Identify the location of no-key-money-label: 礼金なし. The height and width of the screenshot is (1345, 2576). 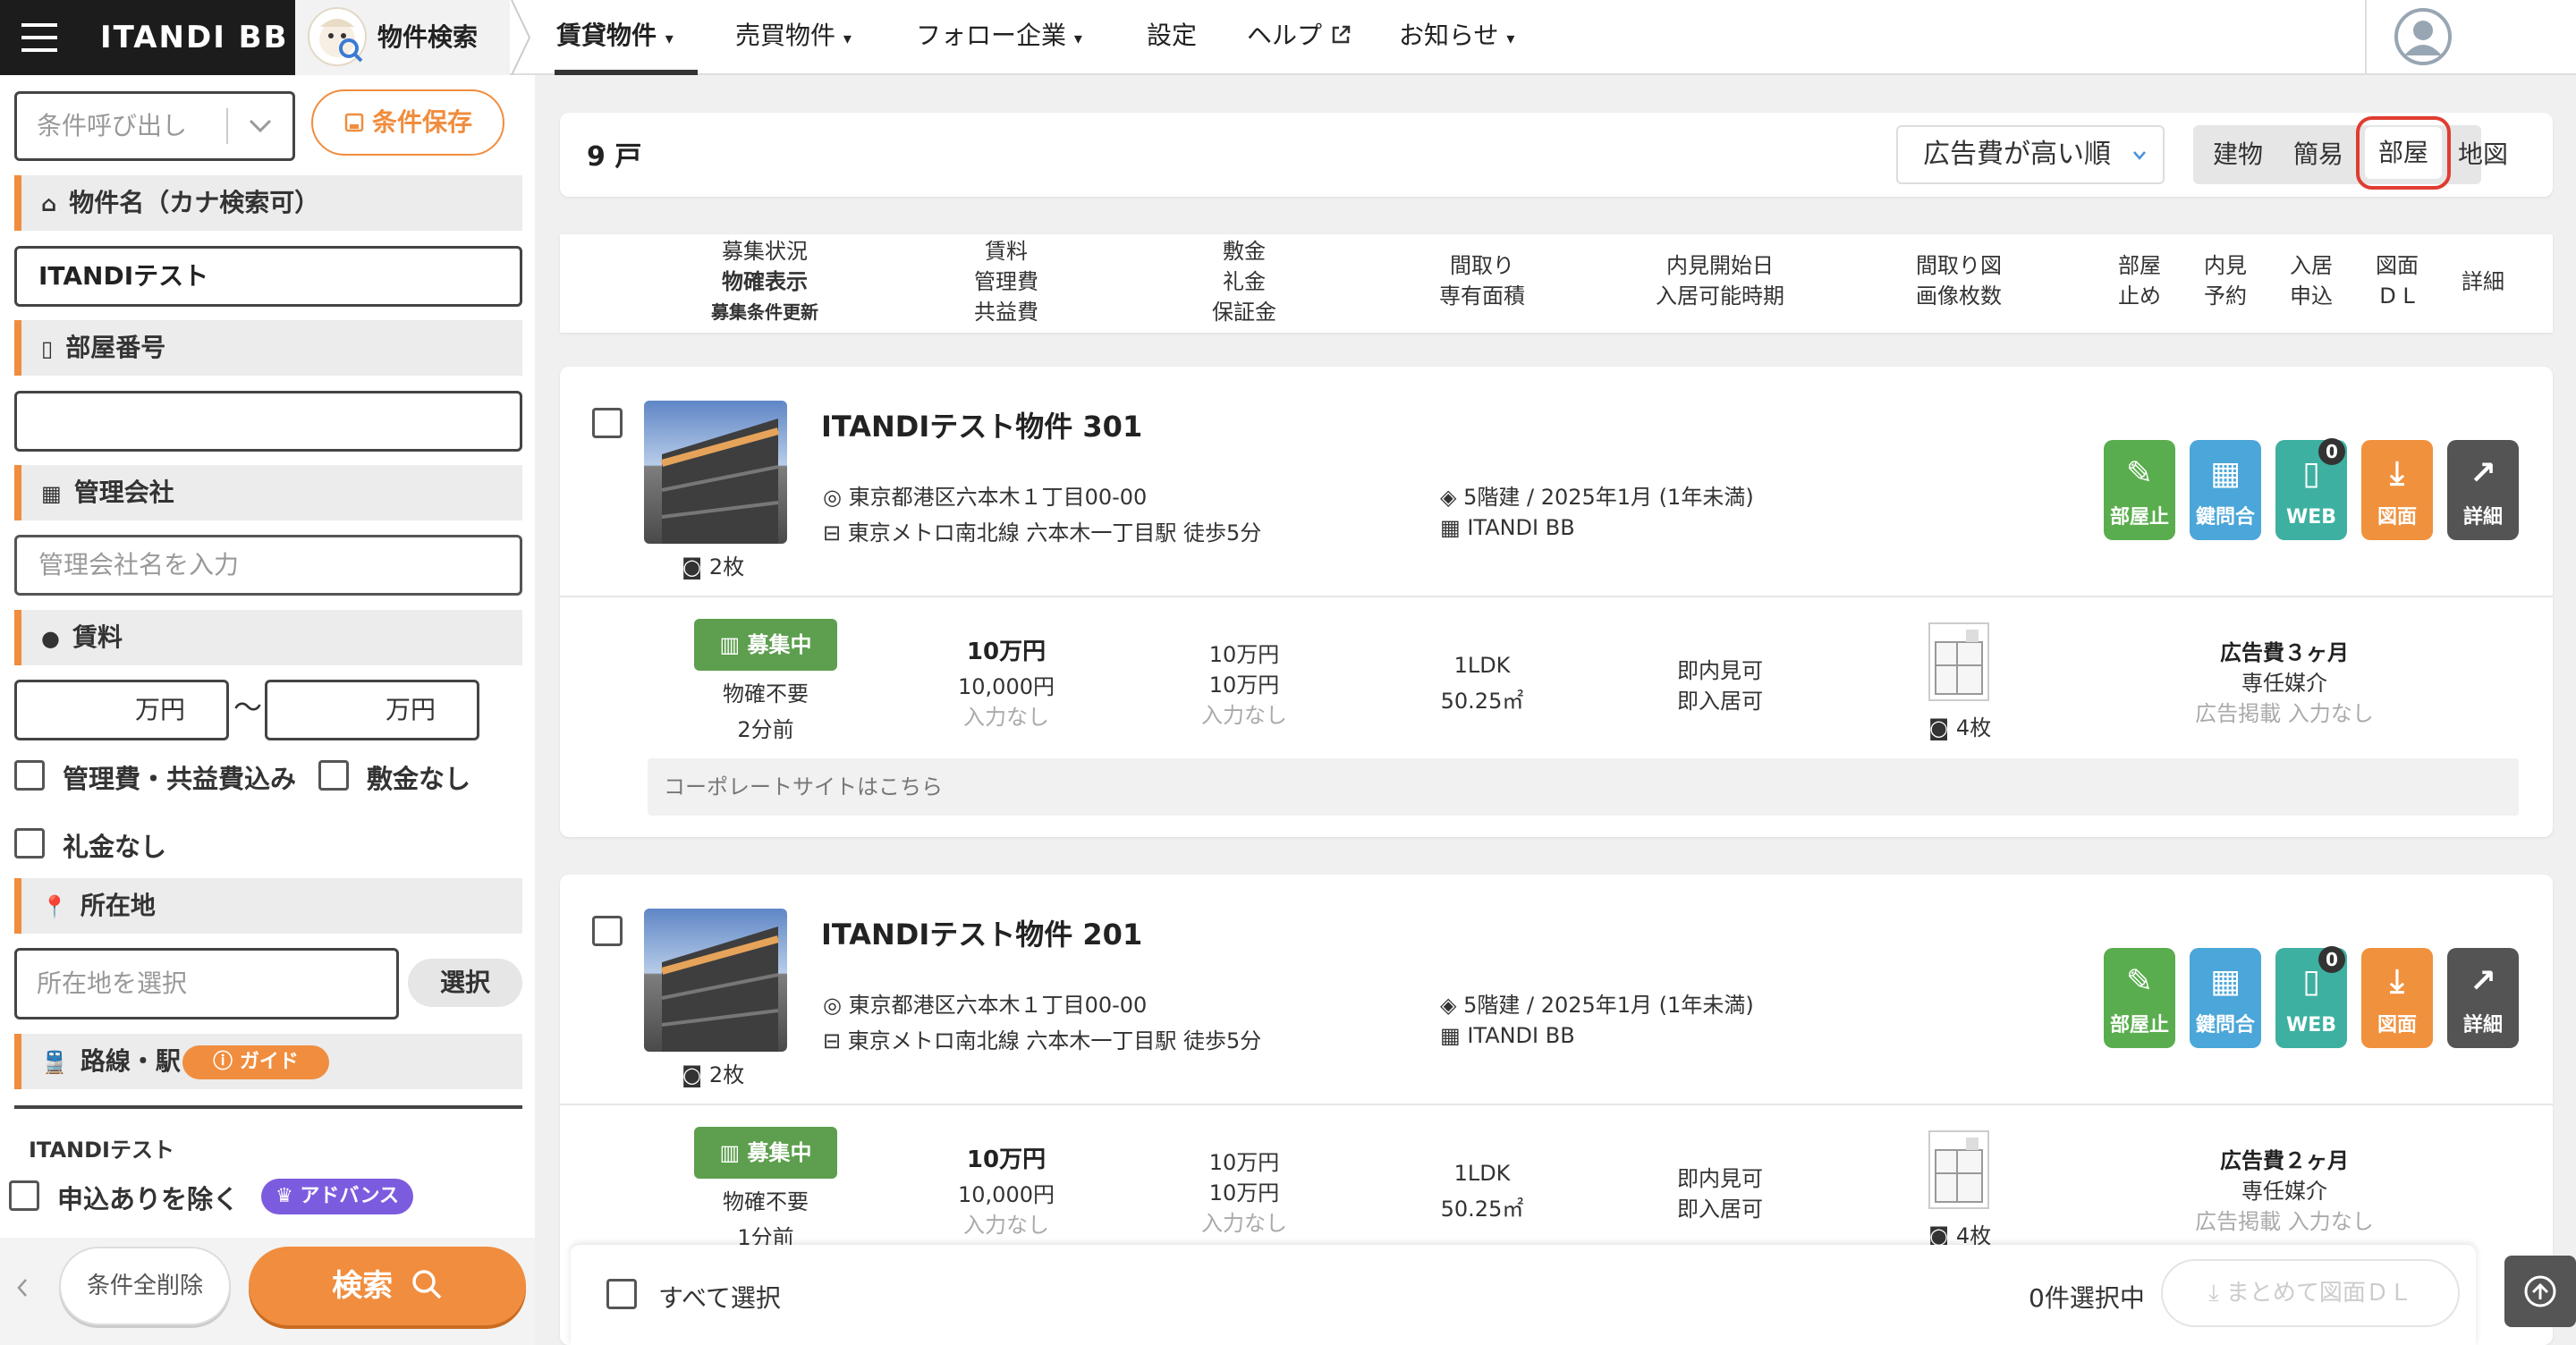
(115, 847).